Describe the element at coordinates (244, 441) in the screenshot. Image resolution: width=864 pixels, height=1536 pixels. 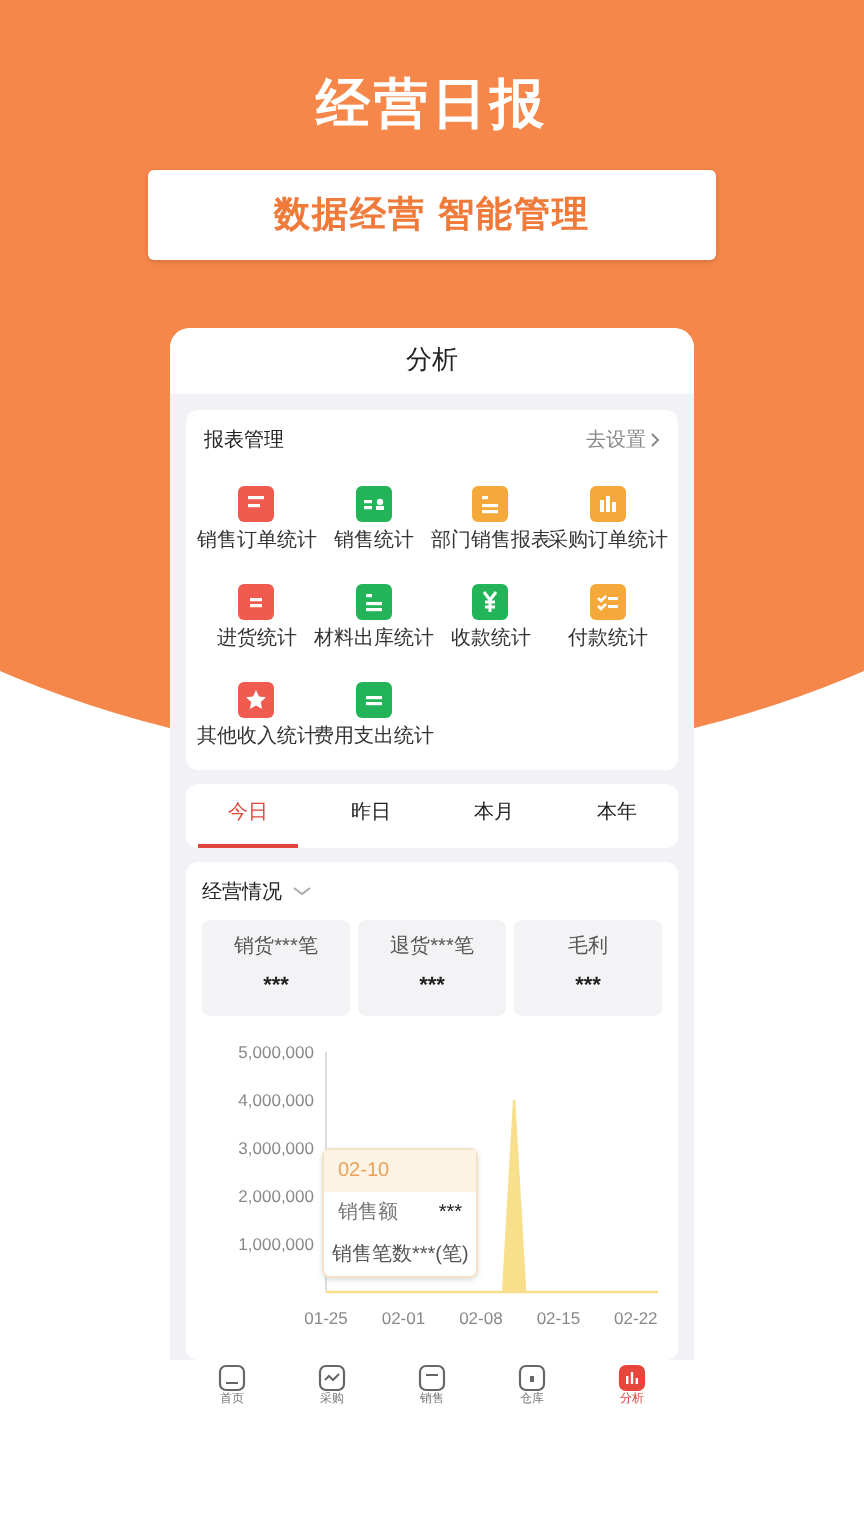
I see `section-title: 报表管理` at that location.